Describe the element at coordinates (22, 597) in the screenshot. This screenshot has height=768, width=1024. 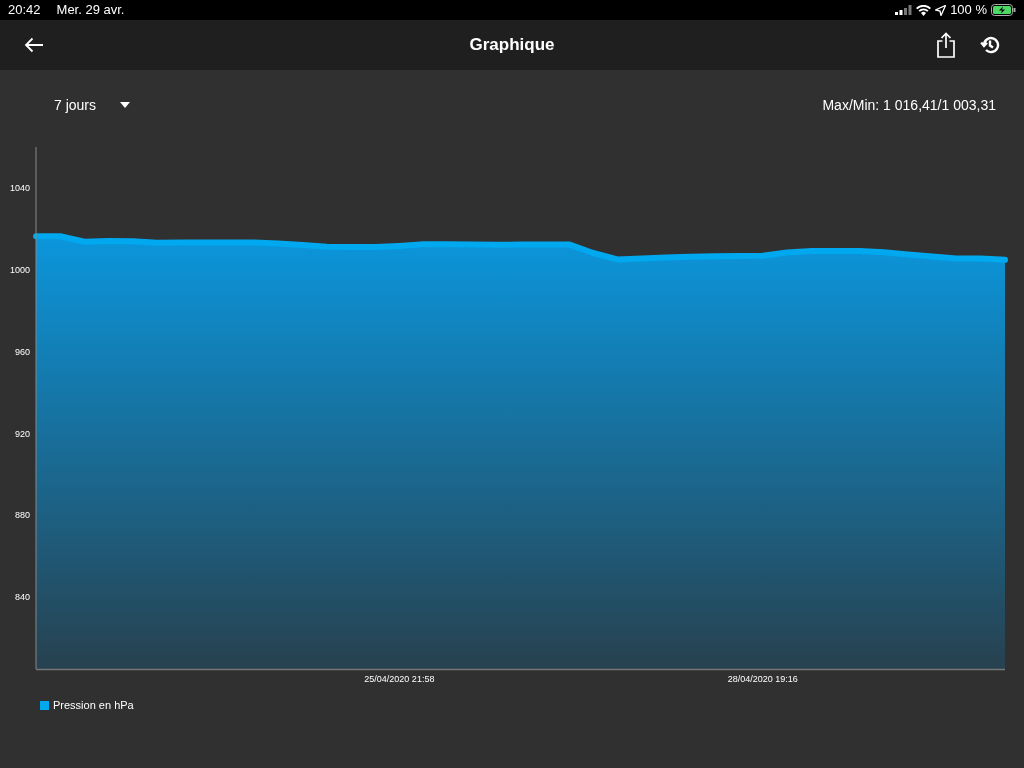
I see `y-axis-label: 840` at that location.